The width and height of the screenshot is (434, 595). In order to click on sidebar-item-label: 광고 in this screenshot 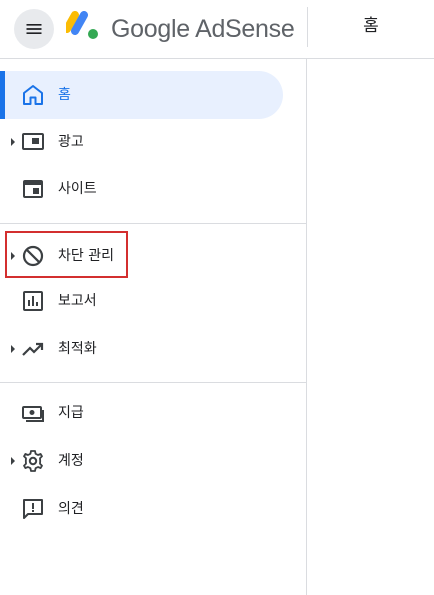, I will do `click(71, 142)`.